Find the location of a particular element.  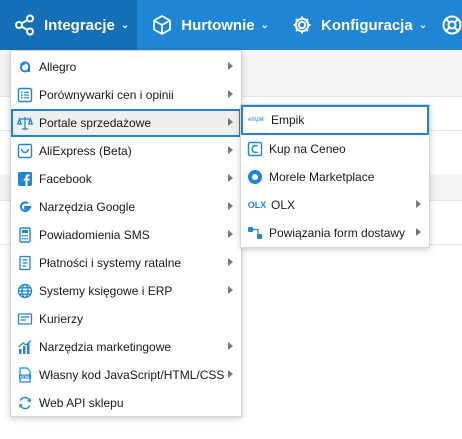

menu-item-label: Płatności i systemy ratalne is located at coordinates (110, 263).